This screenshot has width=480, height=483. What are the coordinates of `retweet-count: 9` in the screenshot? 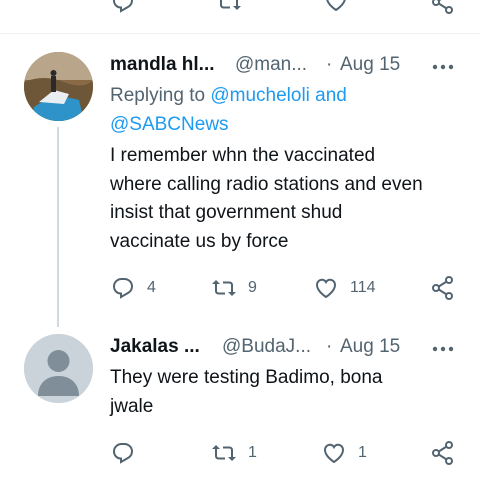 It's located at (252, 287).